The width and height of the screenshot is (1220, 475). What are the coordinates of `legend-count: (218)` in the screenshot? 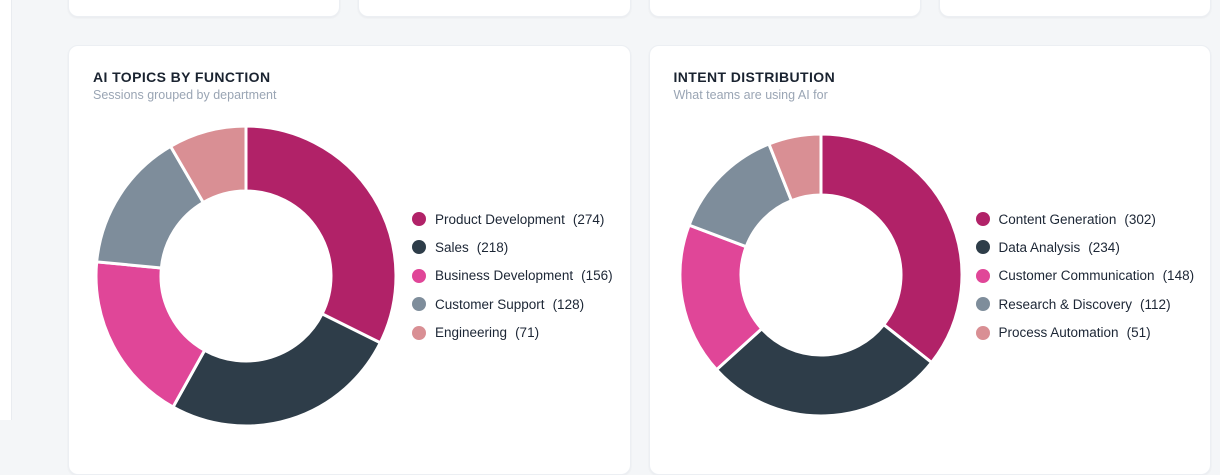 It's located at (492, 247).